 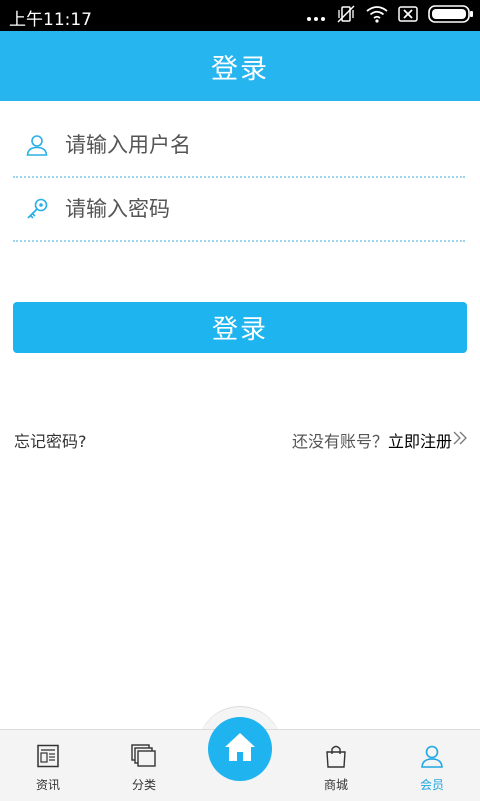 I want to click on tab-category: 分类, so click(x=144, y=765).